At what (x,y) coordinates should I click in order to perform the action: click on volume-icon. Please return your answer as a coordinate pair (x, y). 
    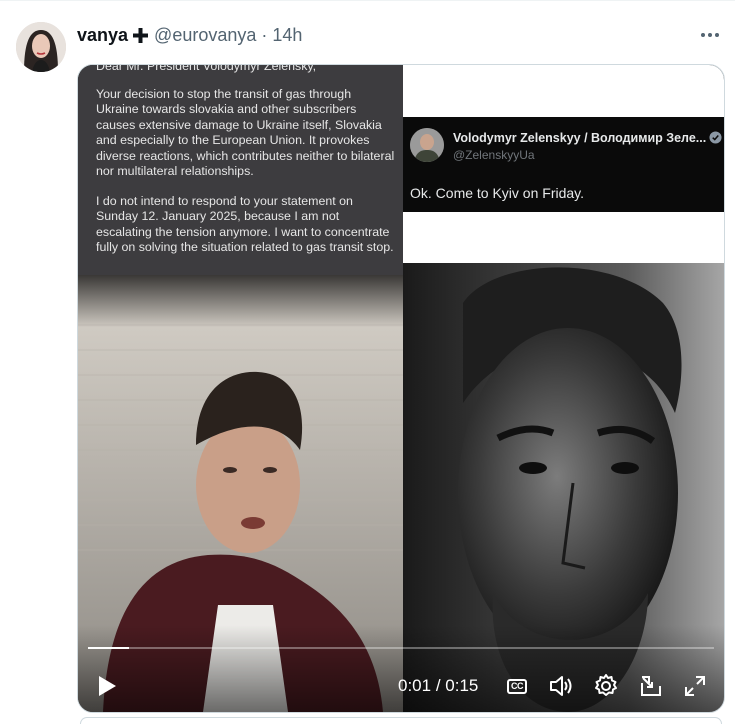
    Looking at the image, I should click on (561, 686).